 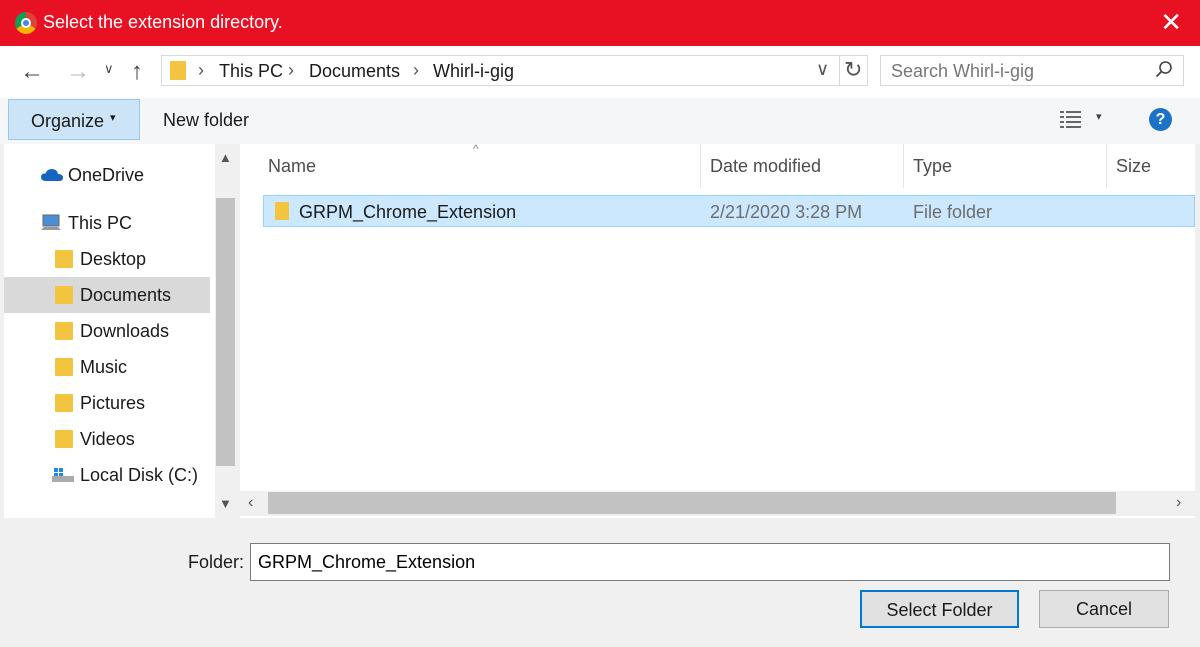 I want to click on nav-item-label: OneDrive, so click(x=106, y=175).